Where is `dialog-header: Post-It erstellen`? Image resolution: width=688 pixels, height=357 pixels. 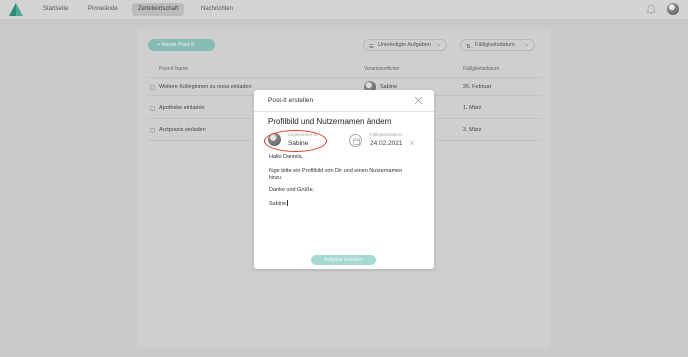 dialog-header: Post-It erstellen is located at coordinates (344, 101).